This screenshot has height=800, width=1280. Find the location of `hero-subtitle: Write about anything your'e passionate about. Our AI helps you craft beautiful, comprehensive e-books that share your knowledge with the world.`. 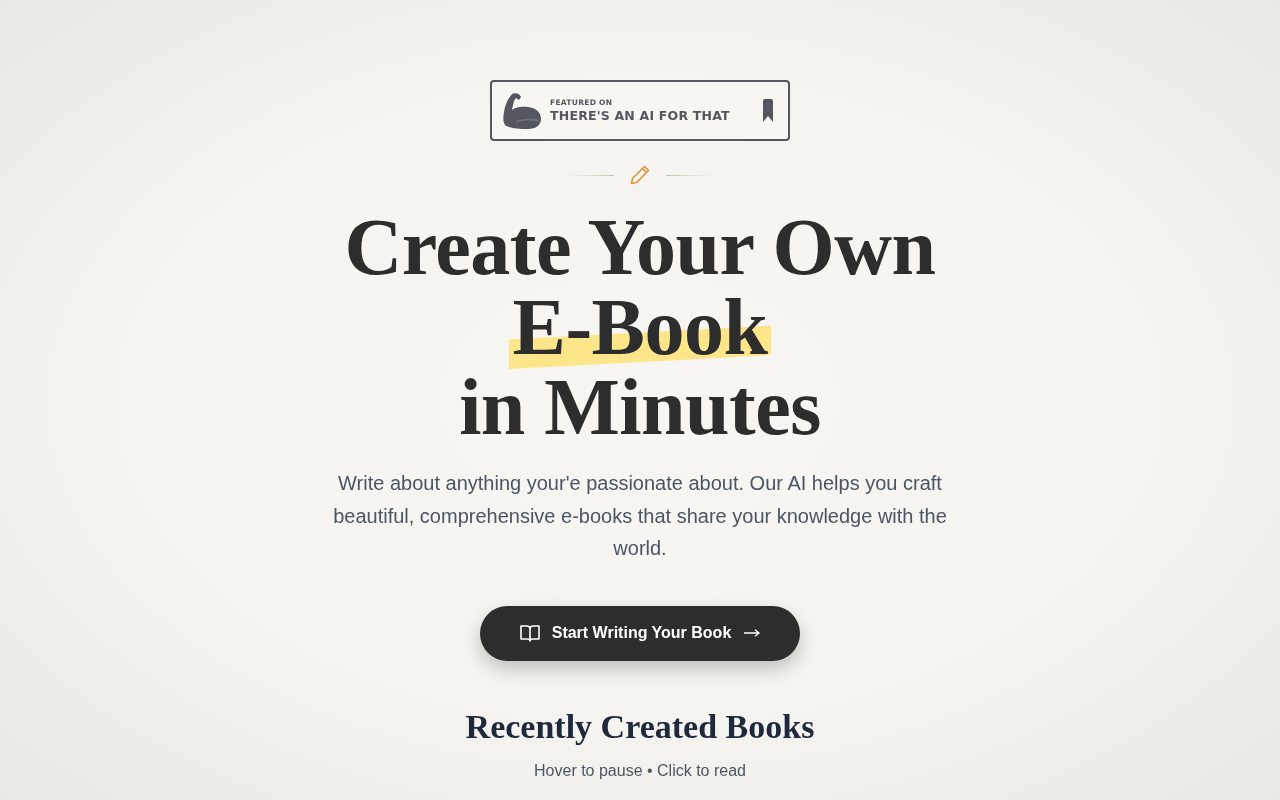

hero-subtitle: Write about anything your'e passionate about. Our AI helps you craft beautiful, comprehensive e-books that share your knowledge with the world. is located at coordinates (640, 516).